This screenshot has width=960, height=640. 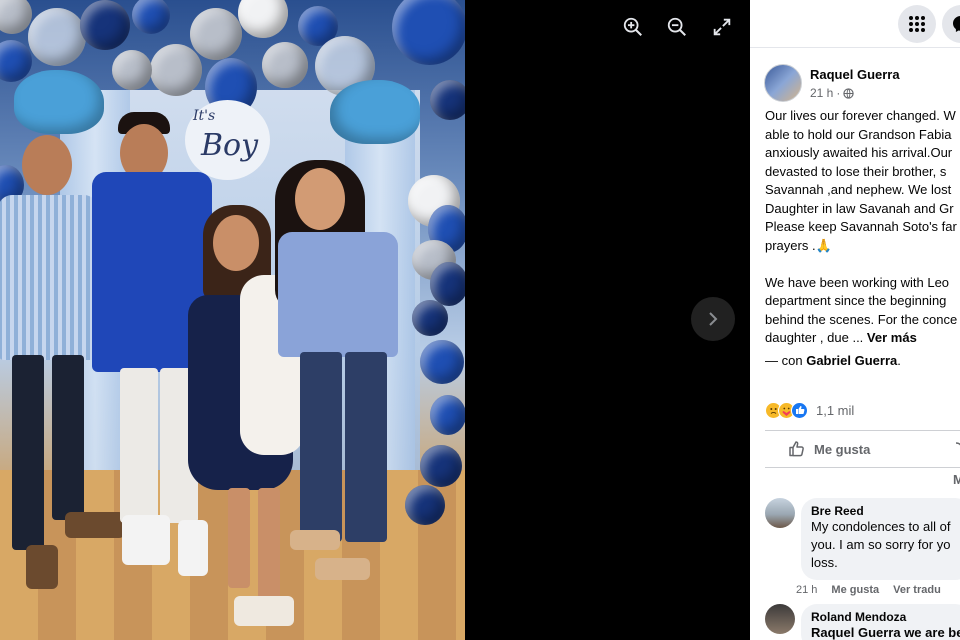 I want to click on post-text-line: Daughter in law Savanah and Gr, so click(x=859, y=208).